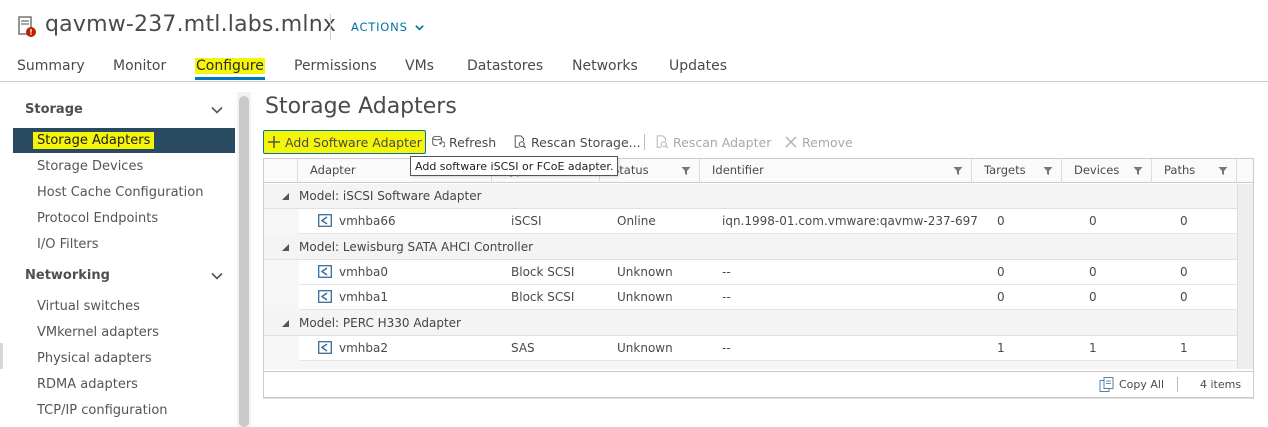  I want to click on copy-icon, so click(1106, 384).